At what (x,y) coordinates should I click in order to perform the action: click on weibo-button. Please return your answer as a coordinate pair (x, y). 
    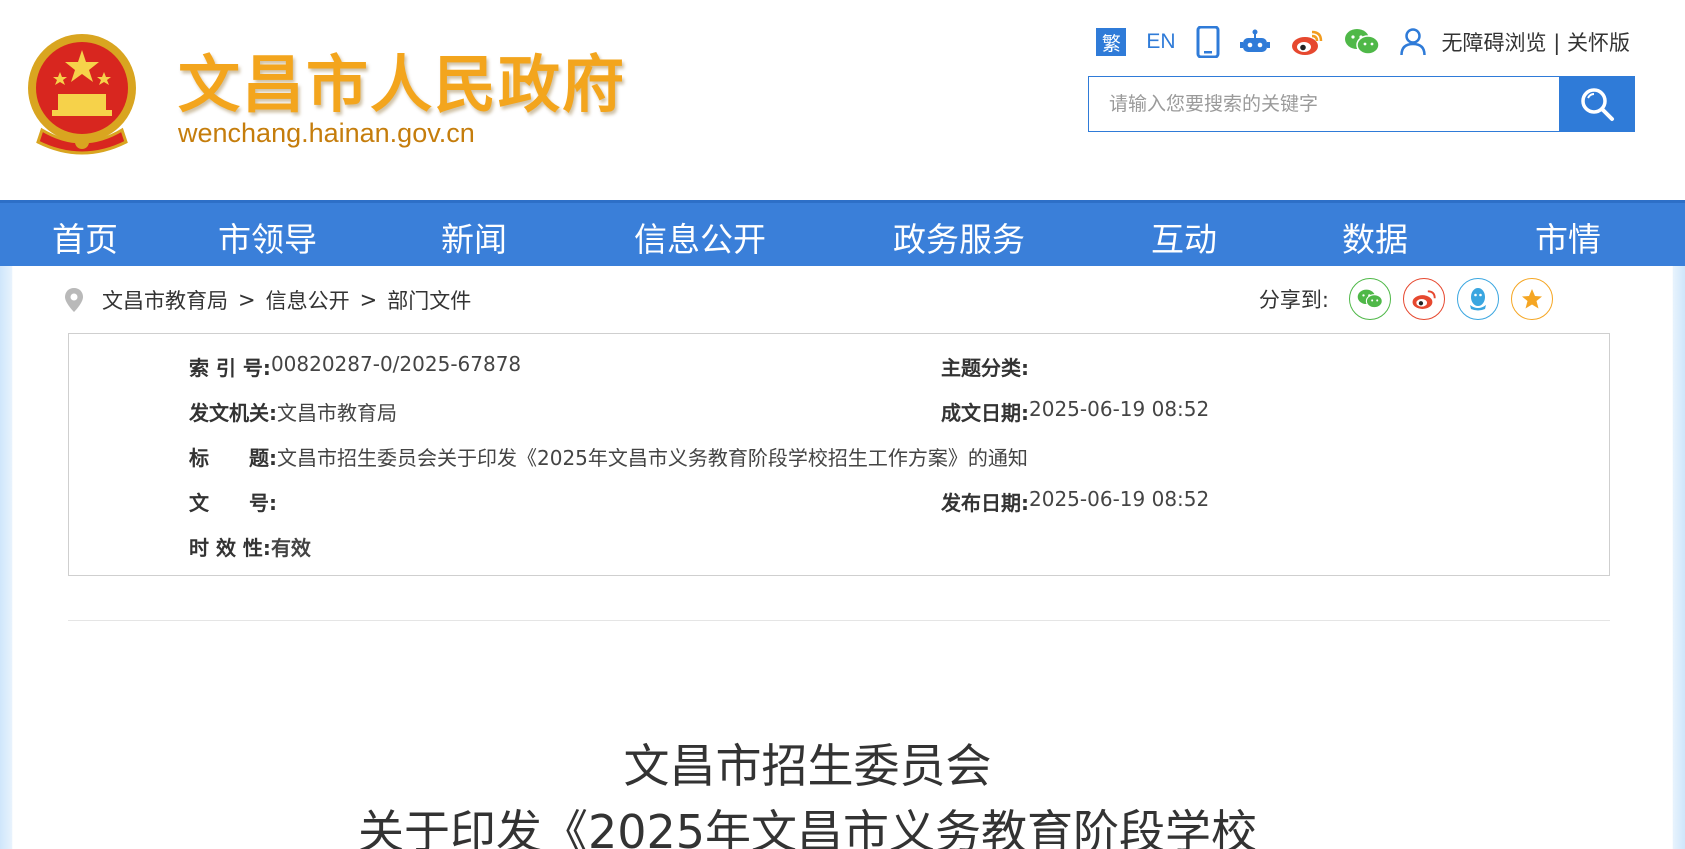
    Looking at the image, I should click on (1307, 42).